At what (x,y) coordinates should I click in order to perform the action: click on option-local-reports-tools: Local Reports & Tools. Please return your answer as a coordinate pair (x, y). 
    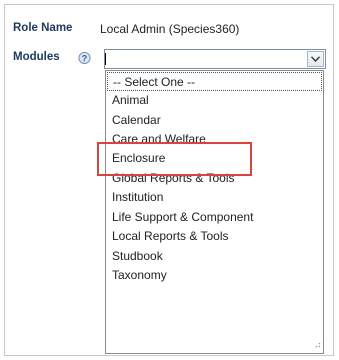
    Looking at the image, I should click on (214, 236).